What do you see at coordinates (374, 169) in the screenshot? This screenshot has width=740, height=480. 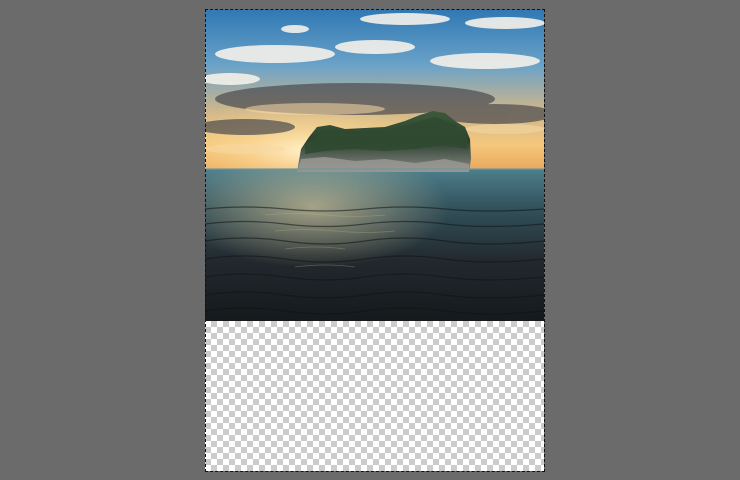 I see `horizon-line` at bounding box center [374, 169].